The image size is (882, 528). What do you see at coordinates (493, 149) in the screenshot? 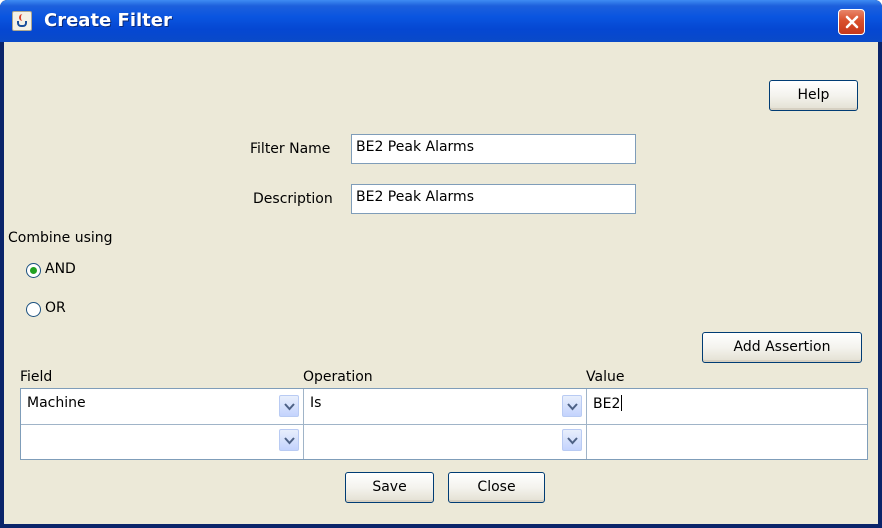
I see `filter-name-input: BE2 Peak Alarms` at bounding box center [493, 149].